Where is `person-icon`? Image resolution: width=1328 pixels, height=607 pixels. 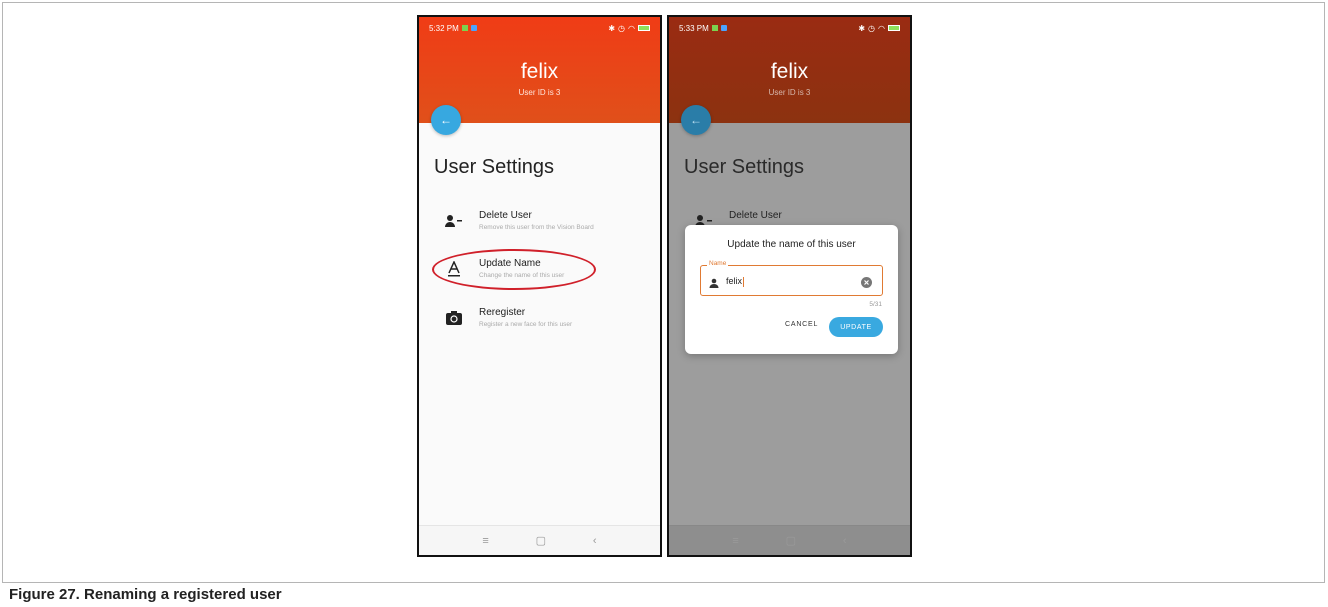
person-icon is located at coordinates (714, 284).